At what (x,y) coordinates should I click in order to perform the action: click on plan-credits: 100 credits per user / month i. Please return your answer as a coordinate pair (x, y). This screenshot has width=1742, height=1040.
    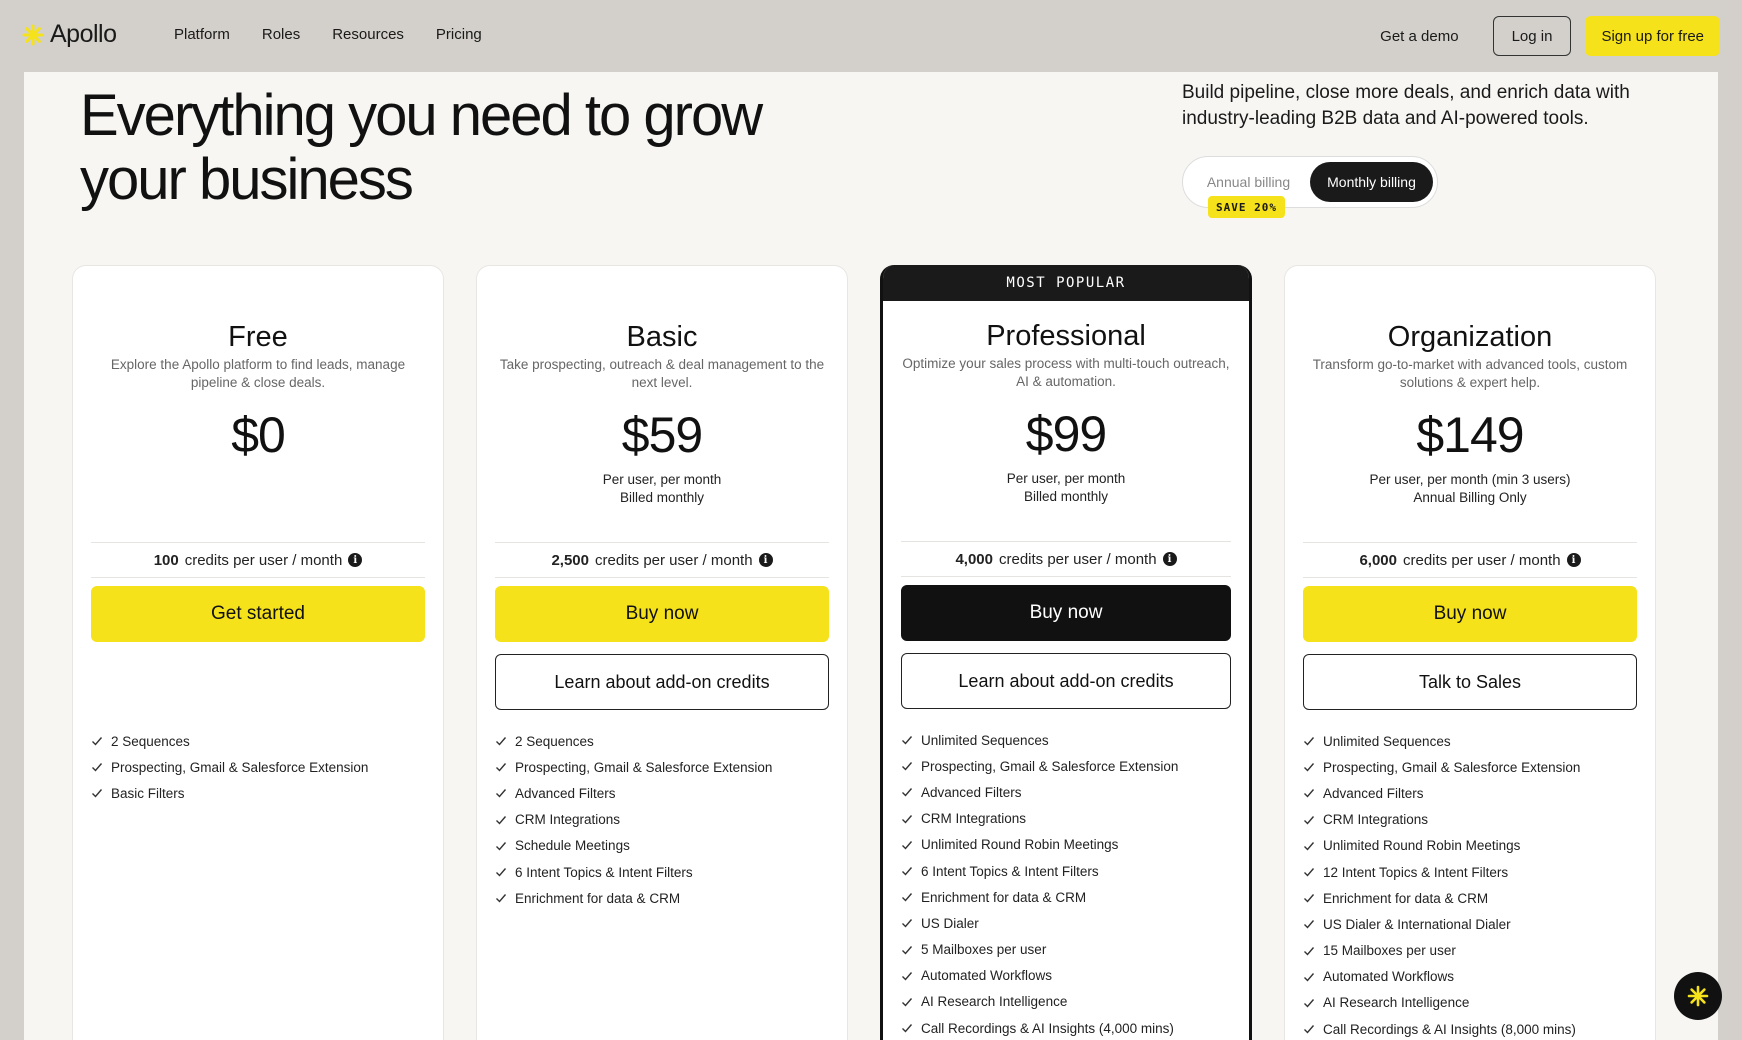
    Looking at the image, I should click on (258, 560).